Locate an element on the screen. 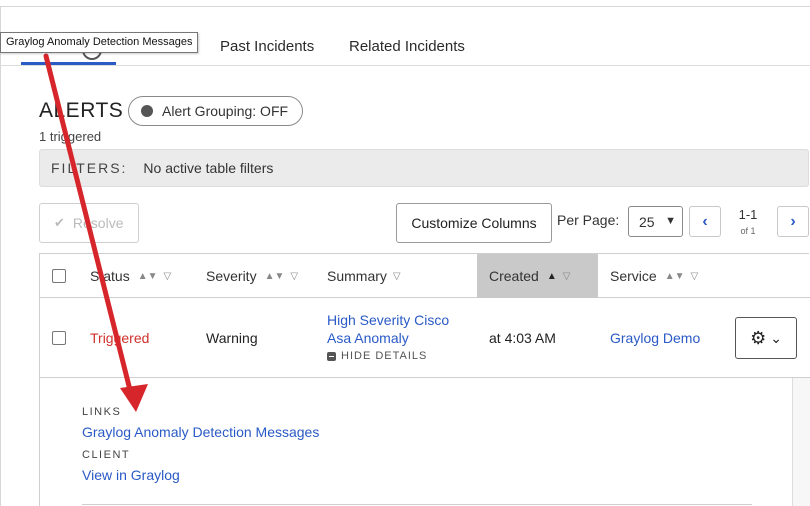 This screenshot has height=506, width=810. created-value: at 4:03 AM is located at coordinates (522, 338).